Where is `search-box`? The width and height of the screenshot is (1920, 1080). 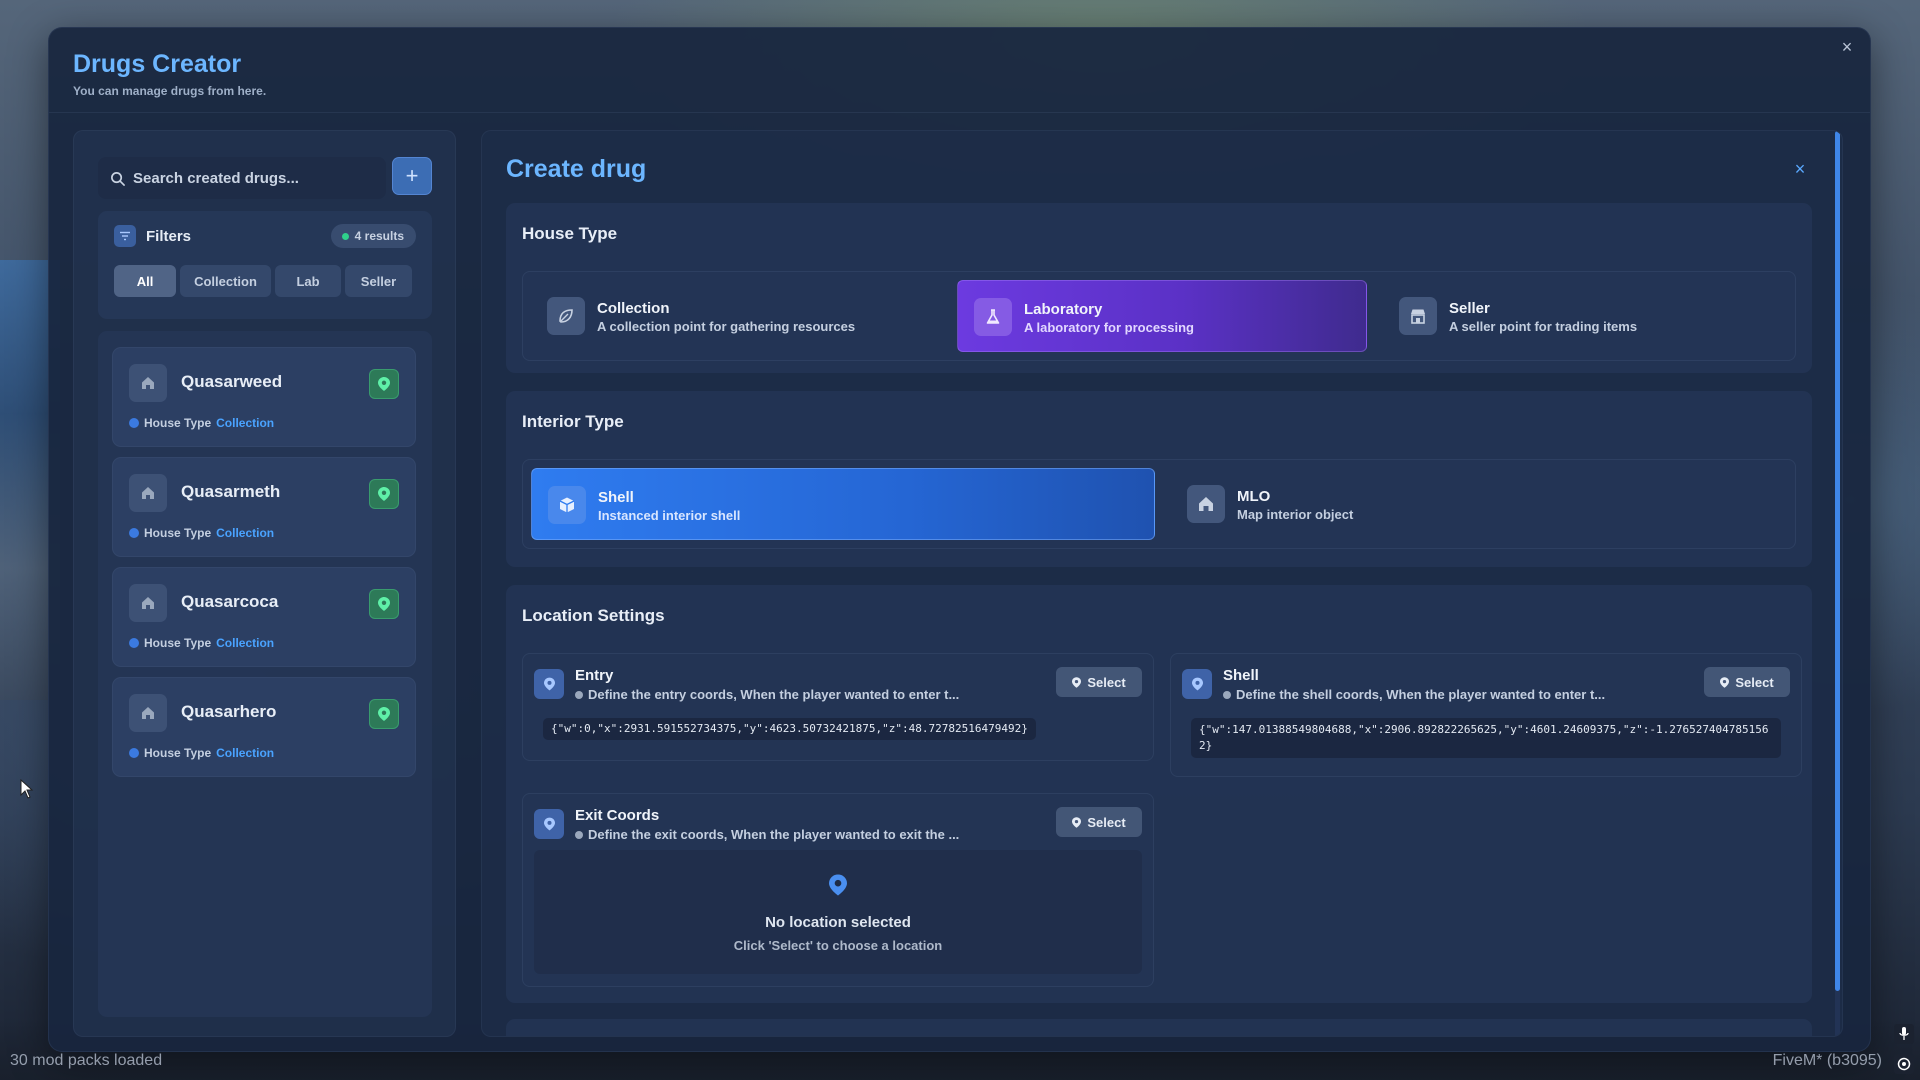
search-box is located at coordinates (242, 178).